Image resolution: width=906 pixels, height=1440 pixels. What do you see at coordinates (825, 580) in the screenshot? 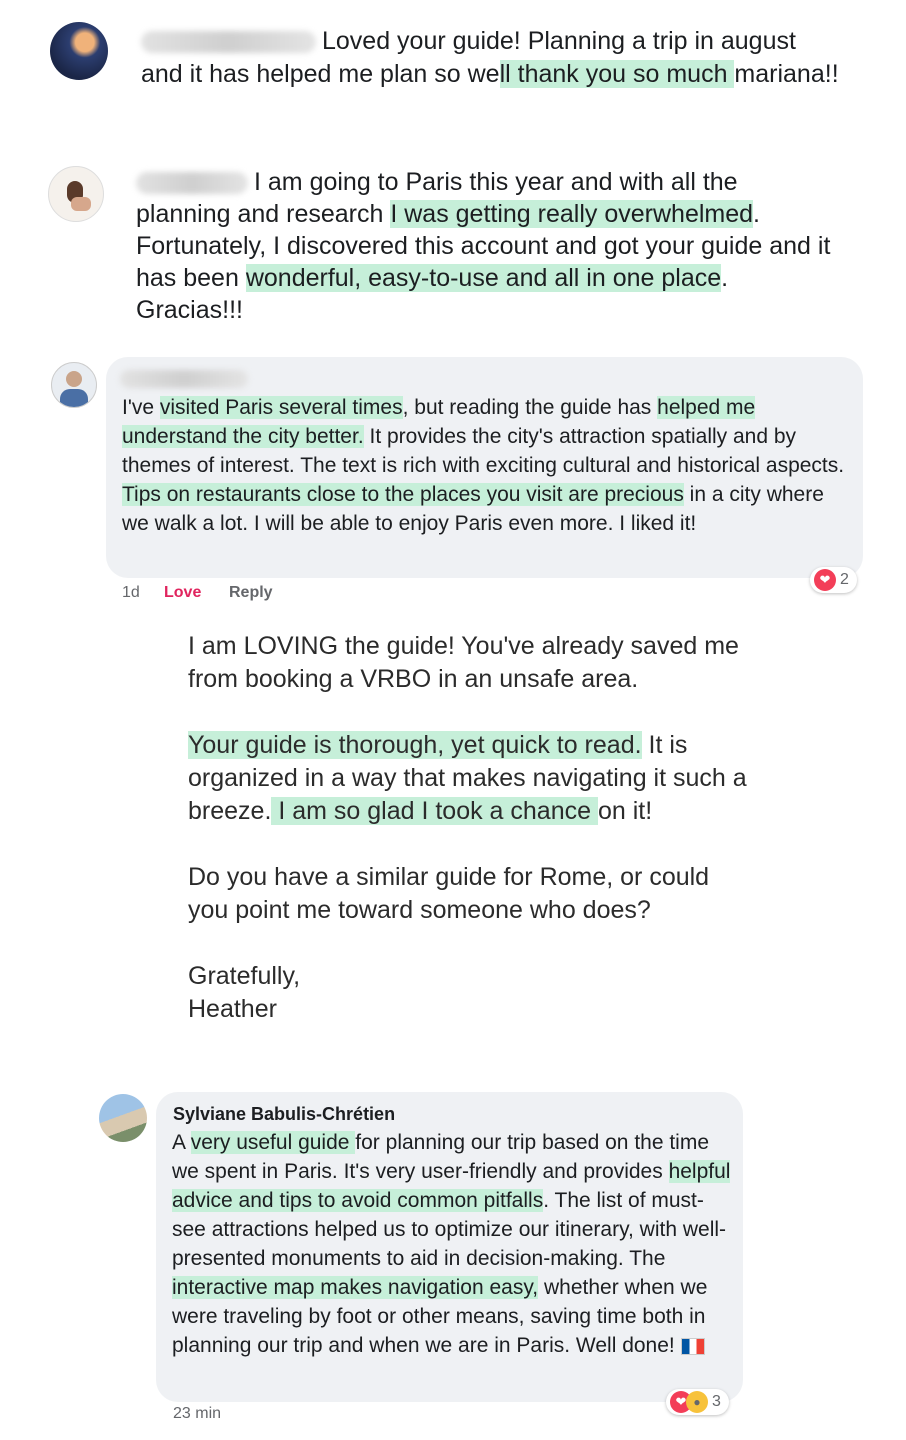
I see `heart-icon: ❤` at bounding box center [825, 580].